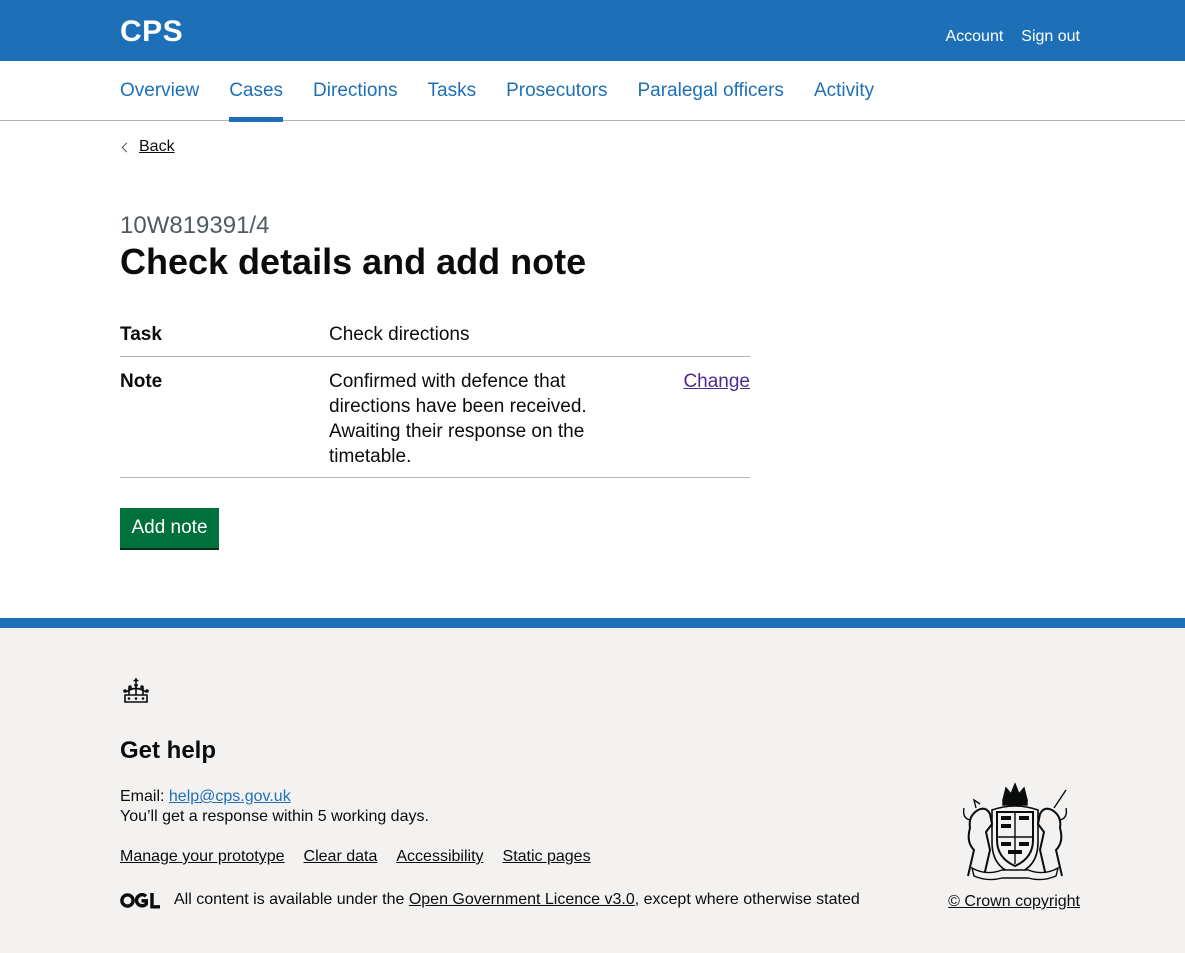  Describe the element at coordinates (1015, 831) in the screenshot. I see `royal-coat-of-arms` at that location.